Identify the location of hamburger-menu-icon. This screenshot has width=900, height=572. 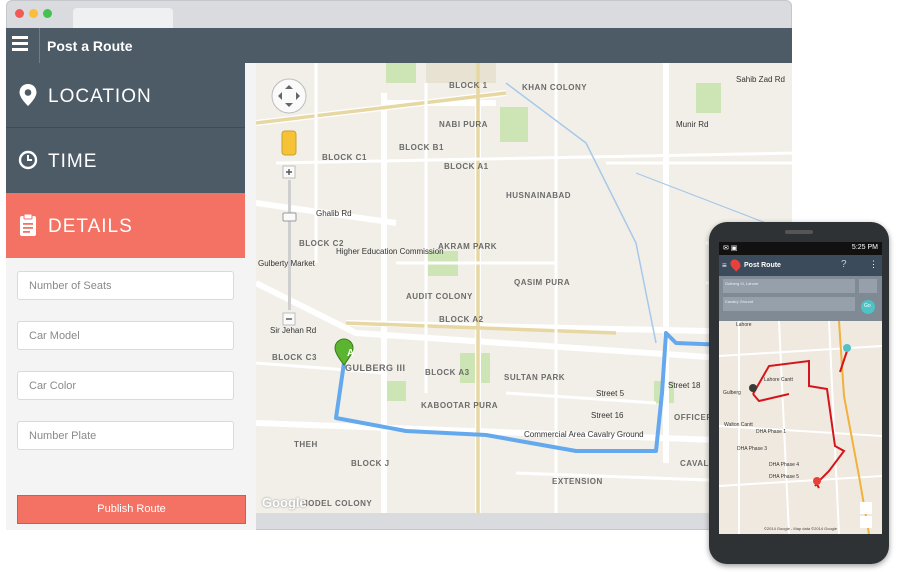
(20, 45).